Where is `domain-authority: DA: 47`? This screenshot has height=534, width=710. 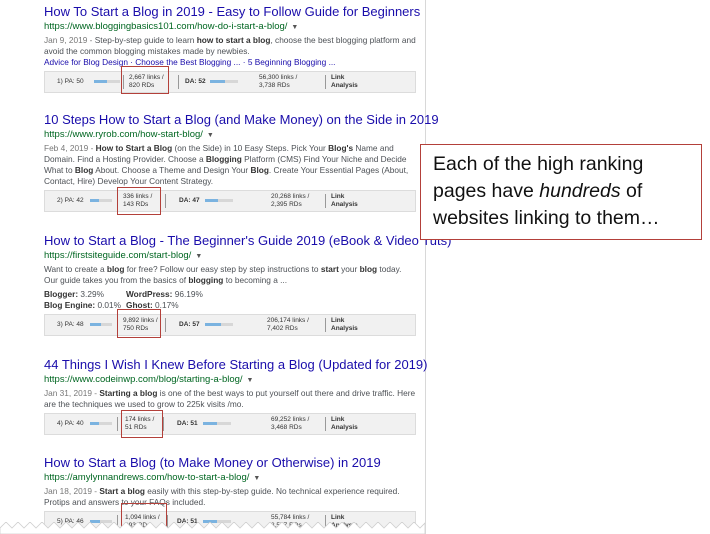
domain-authority: DA: 47 is located at coordinates (189, 200).